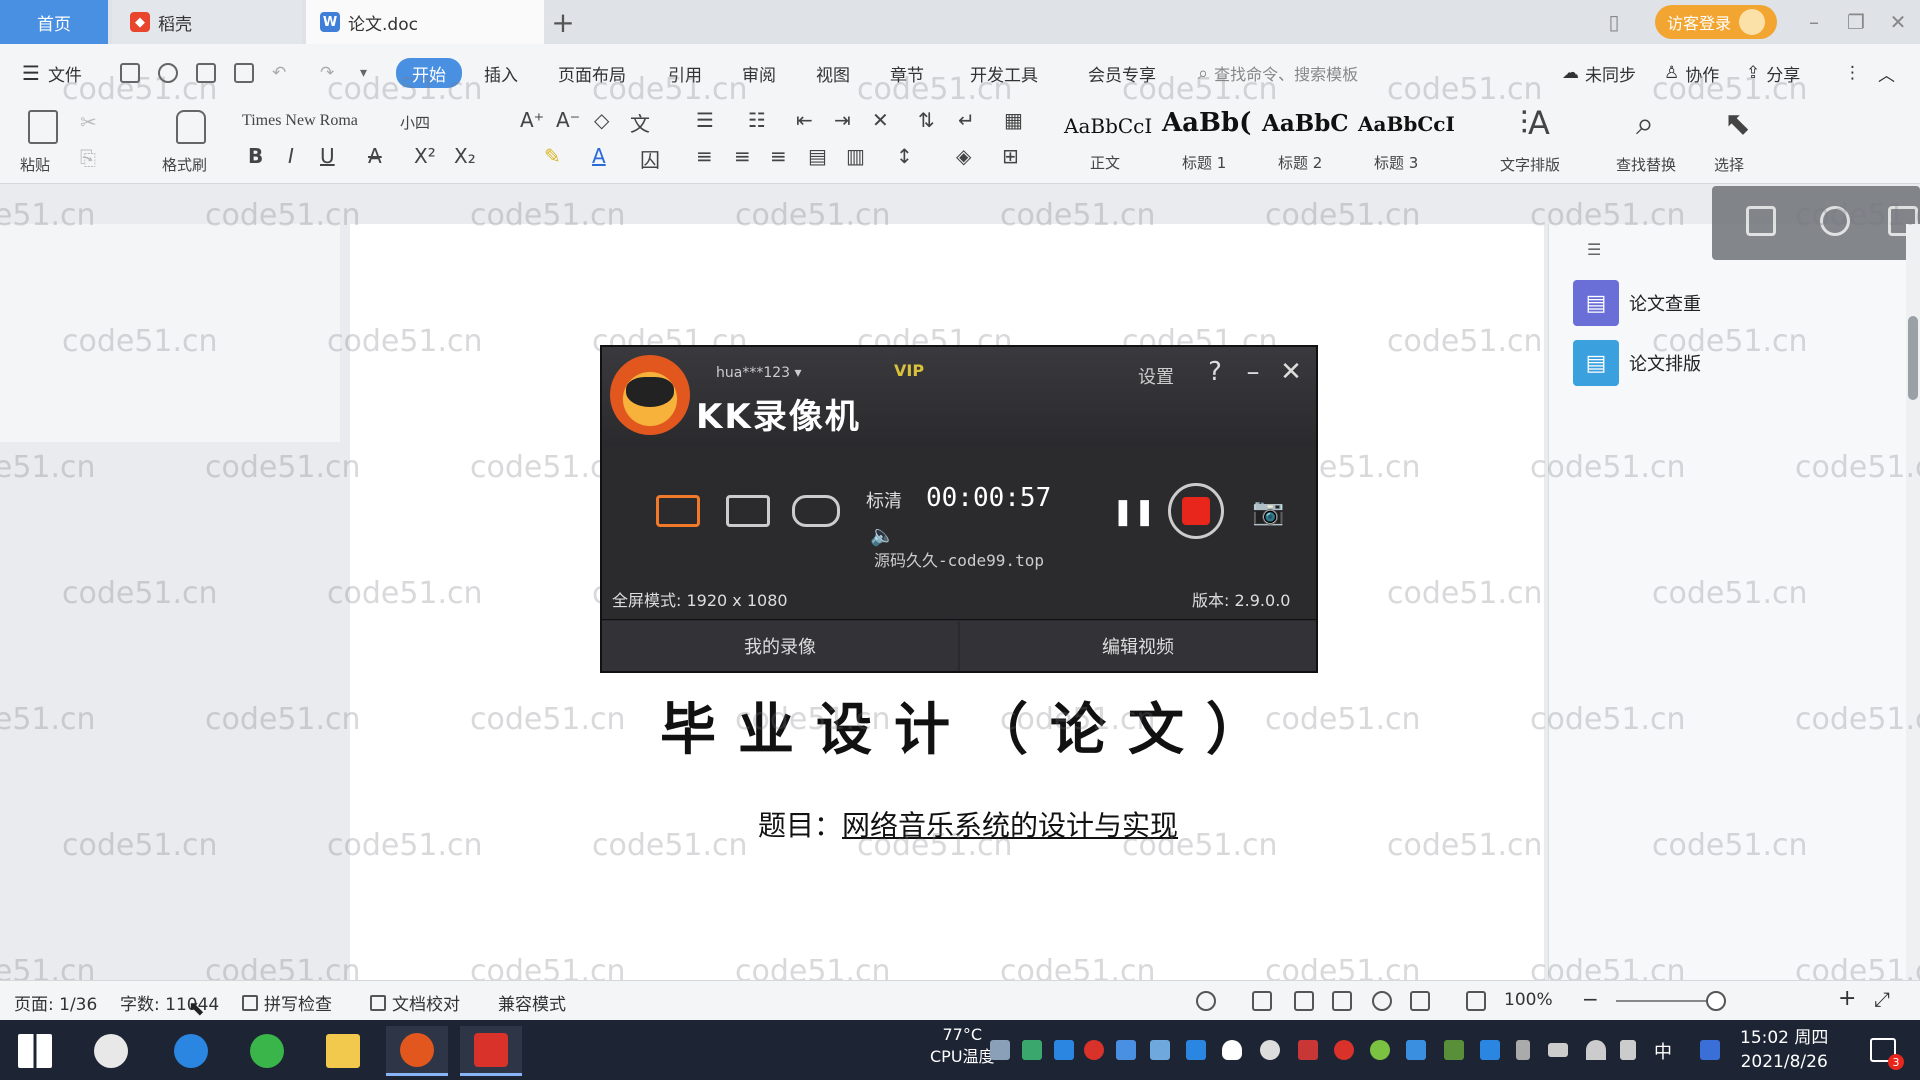 The height and width of the screenshot is (1080, 1920). Describe the element at coordinates (1852, 73) in the screenshot. I see `more-options-icon: ⋮` at that location.